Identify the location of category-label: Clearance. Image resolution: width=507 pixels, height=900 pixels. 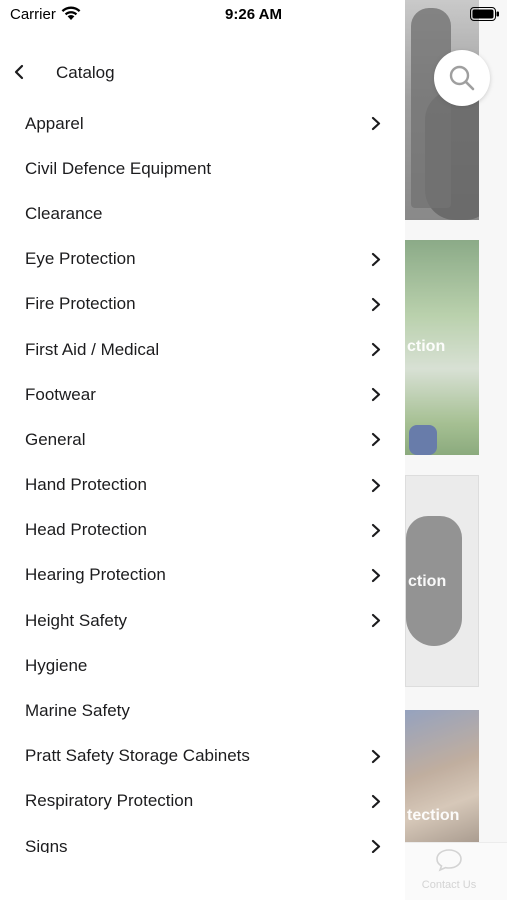
(64, 213).